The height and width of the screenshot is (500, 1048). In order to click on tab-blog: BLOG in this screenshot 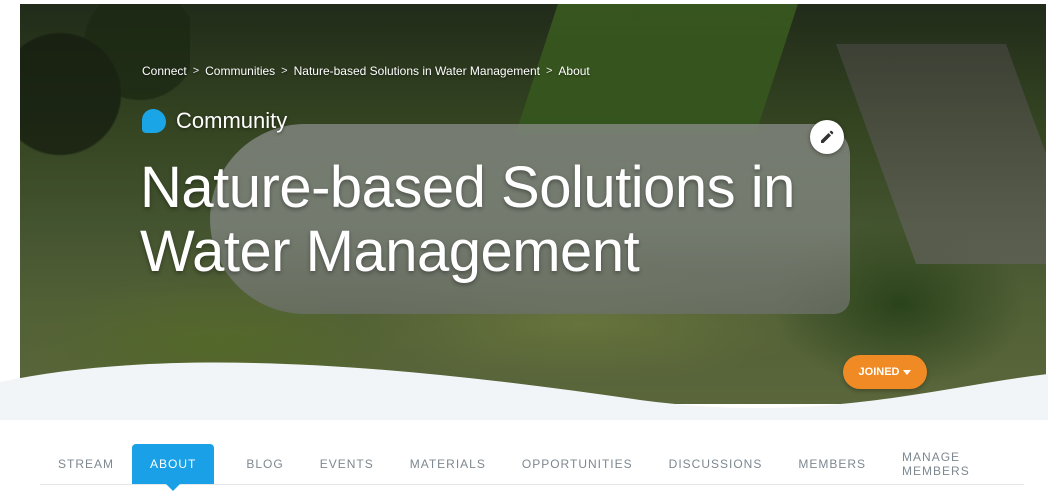, I will do `click(264, 464)`.